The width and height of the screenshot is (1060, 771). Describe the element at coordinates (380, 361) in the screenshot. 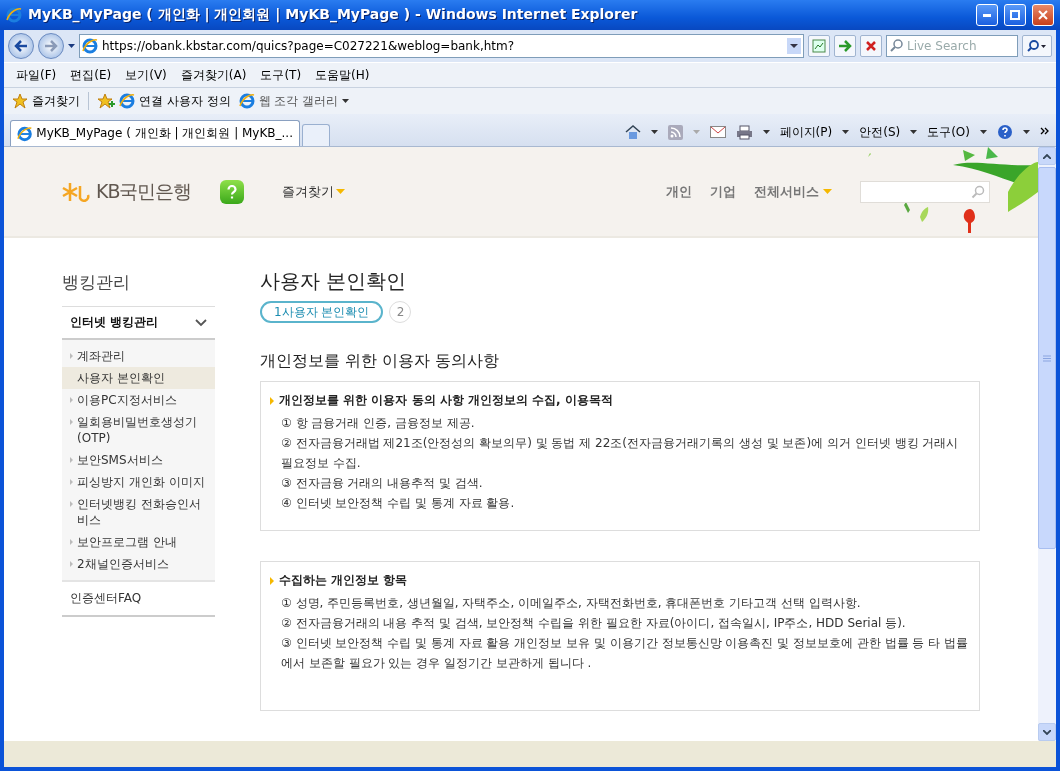

I see `section-heading: 개인정보를 위한 이용자 동의사항` at that location.